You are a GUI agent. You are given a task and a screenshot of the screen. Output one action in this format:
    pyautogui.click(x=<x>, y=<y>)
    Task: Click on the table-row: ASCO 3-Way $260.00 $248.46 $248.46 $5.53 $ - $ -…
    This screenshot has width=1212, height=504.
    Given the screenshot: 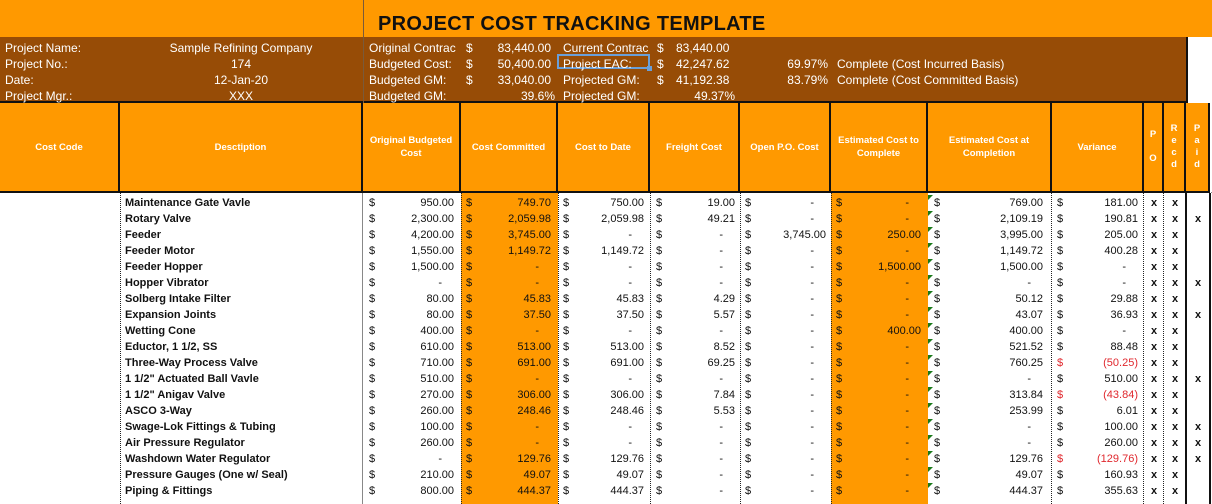 What is the action you would take?
    pyautogui.click(x=606, y=411)
    